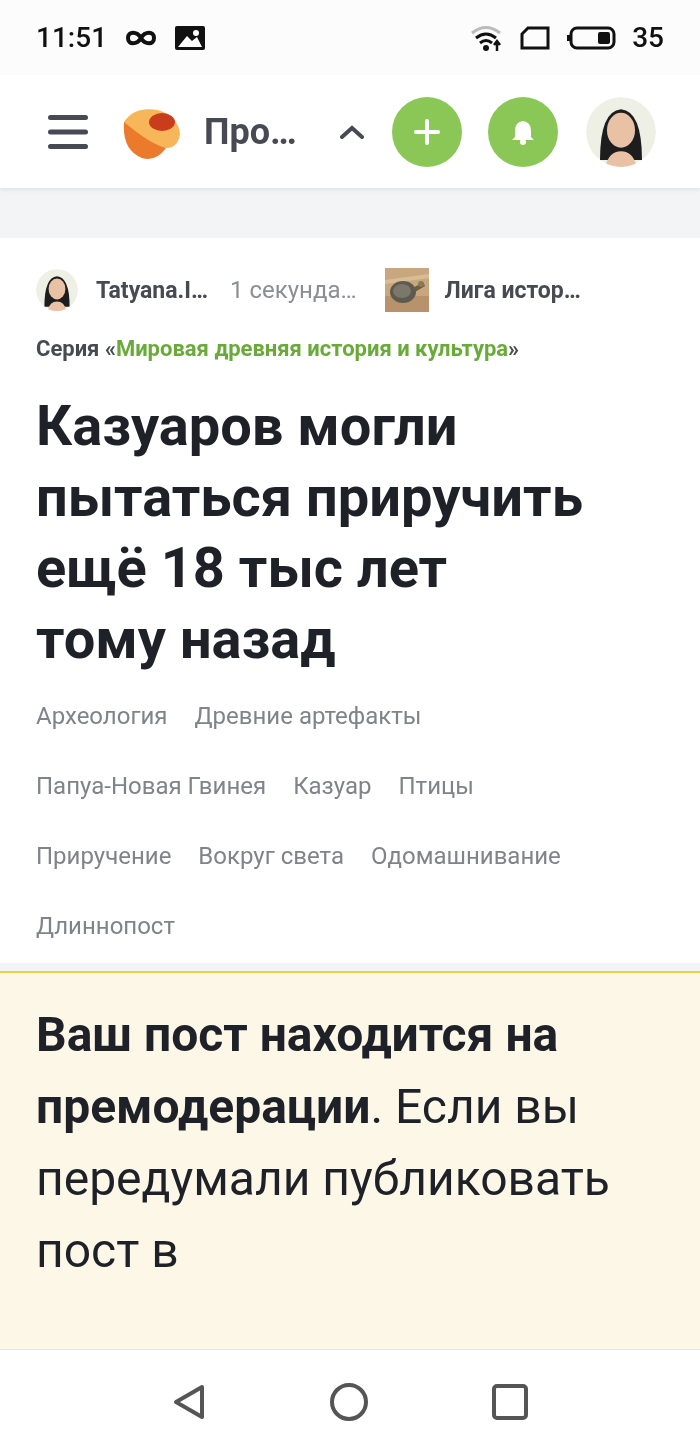 This screenshot has width=700, height=1454. I want to click on plus-icon, so click(427, 131).